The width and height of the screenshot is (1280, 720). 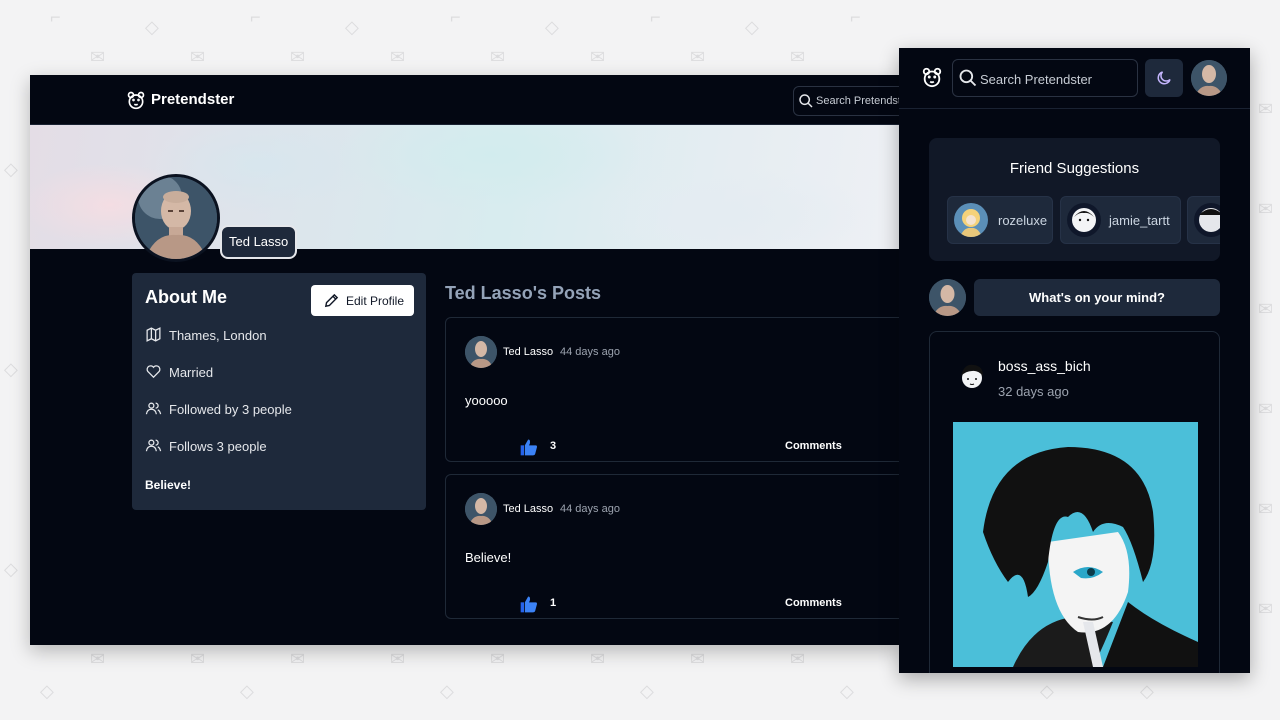 I want to click on theme-toggle-button, so click(x=1164, y=78).